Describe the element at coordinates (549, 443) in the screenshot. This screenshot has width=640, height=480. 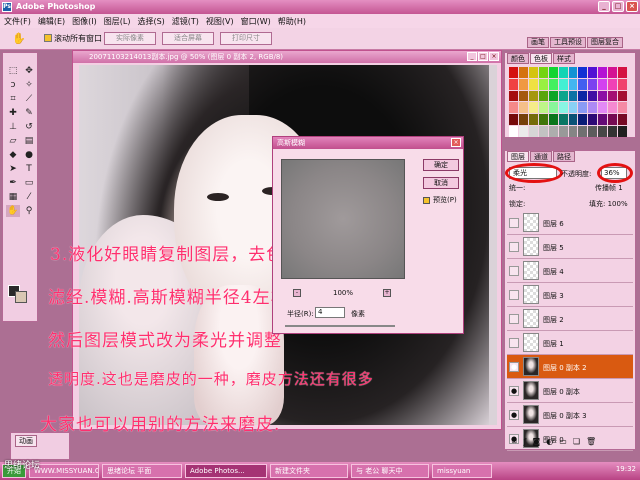
I see `adjustment-layer-icon: ◐` at that location.